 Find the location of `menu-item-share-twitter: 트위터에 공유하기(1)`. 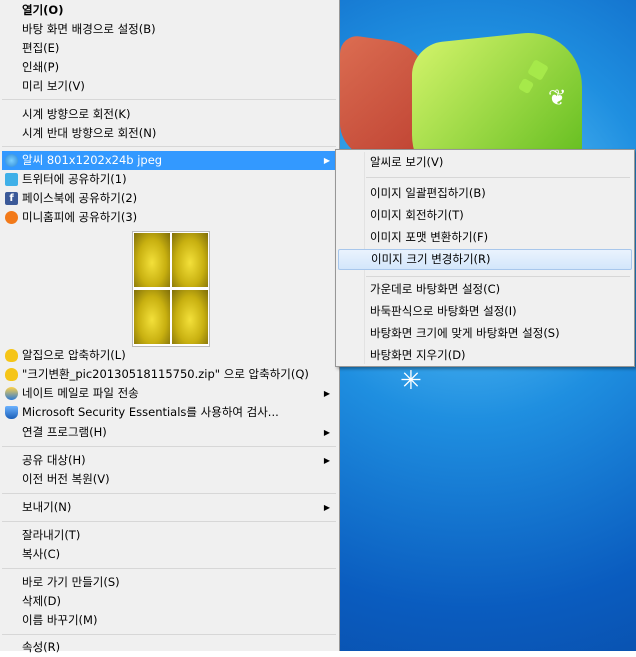

menu-item-share-twitter: 트위터에 공유하기(1) is located at coordinates (169, 179).